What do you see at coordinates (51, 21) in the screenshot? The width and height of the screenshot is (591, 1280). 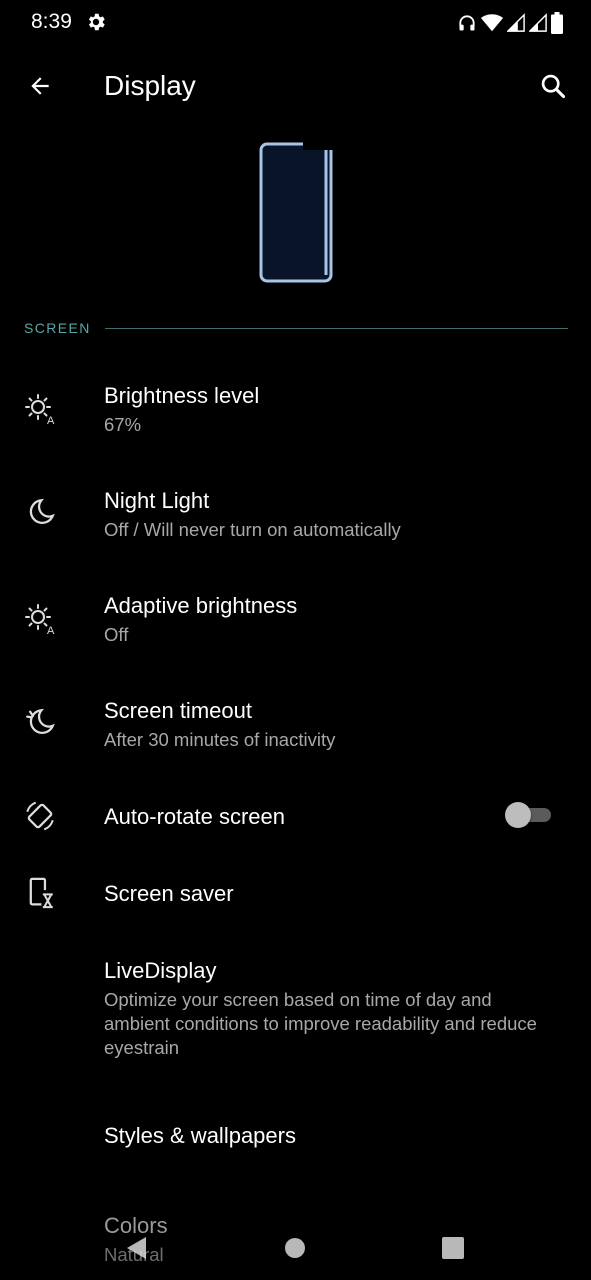 I see `status-time: 8:39` at bounding box center [51, 21].